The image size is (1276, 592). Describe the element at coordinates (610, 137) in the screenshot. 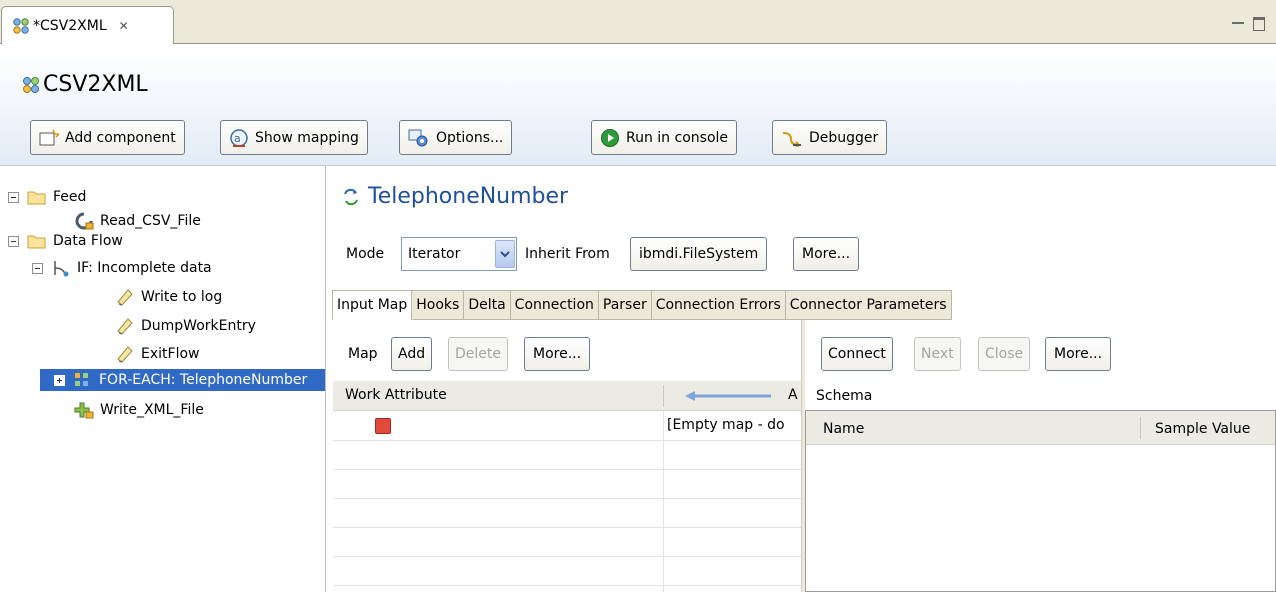

I see `run-icon` at that location.